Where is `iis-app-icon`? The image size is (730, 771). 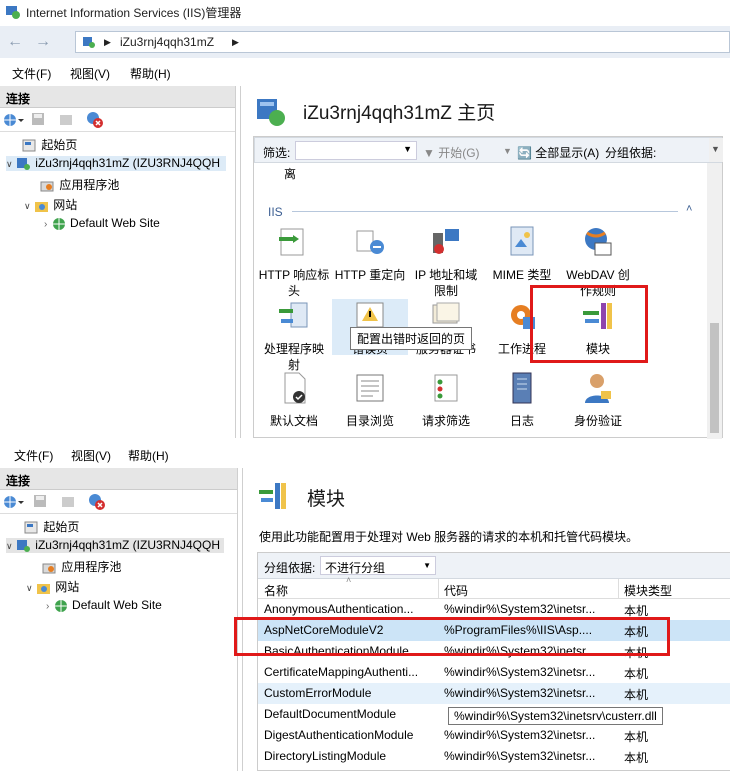
iis-app-icon is located at coordinates (13, 12).